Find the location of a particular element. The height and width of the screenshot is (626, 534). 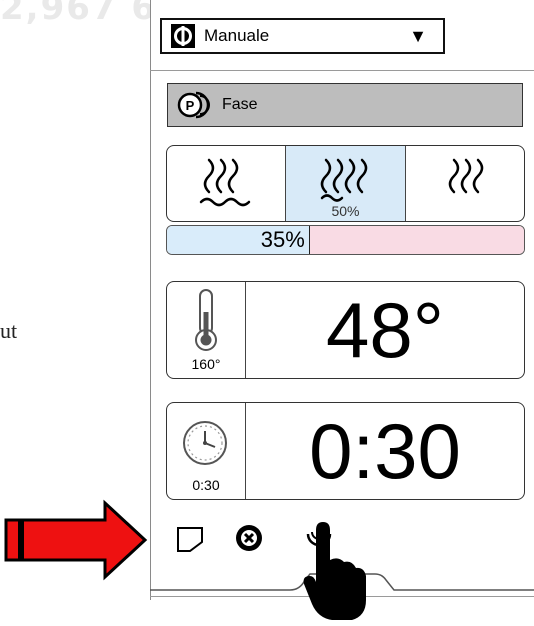

humidity-slider: 35% is located at coordinates (345, 240).